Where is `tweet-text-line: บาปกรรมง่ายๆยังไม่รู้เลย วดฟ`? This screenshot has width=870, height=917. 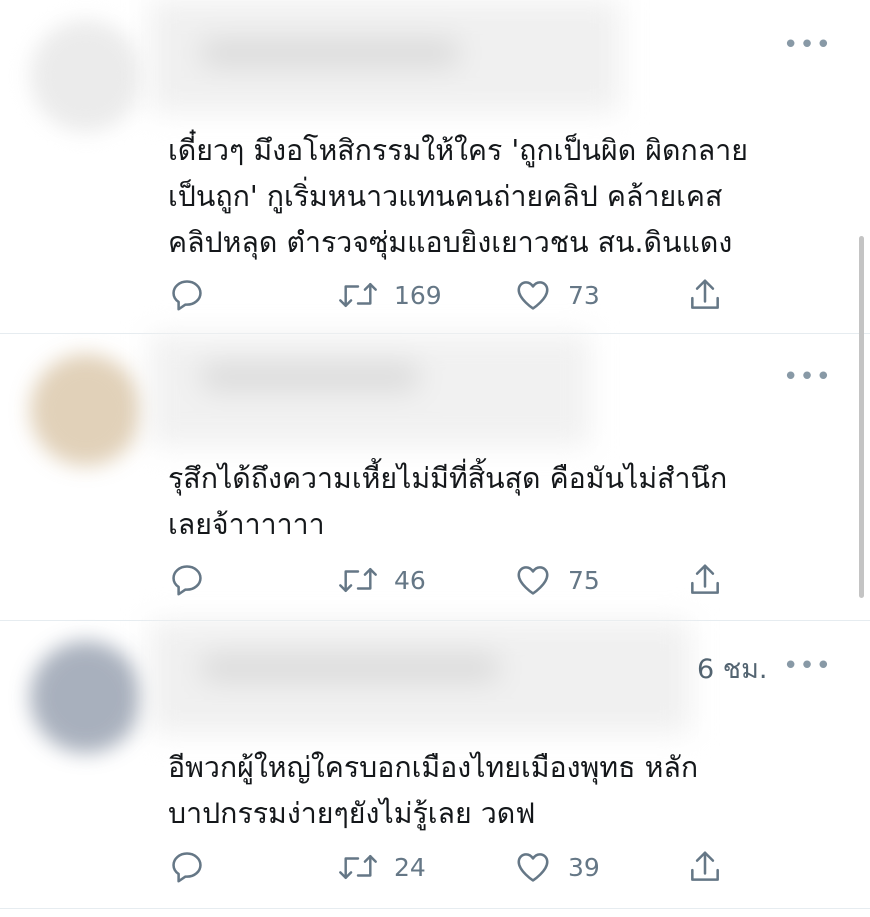
tweet-text-line: บาปกรรมง่ายๆยังไม่รู้เลย วดฟ is located at coordinates (352, 813).